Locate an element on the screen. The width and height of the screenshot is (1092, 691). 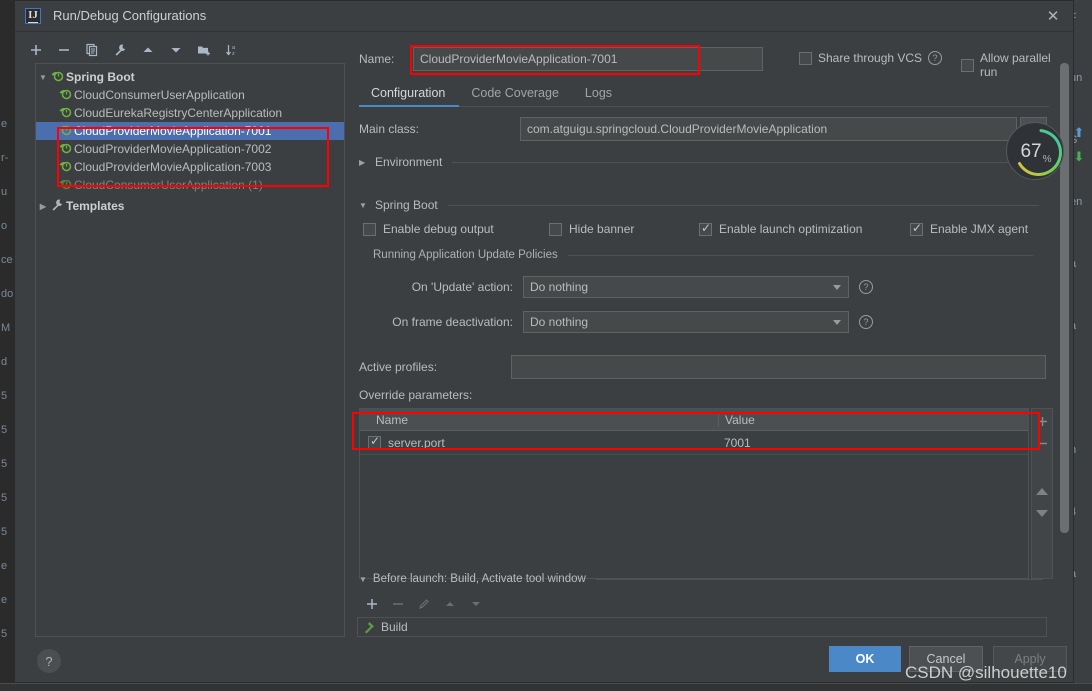
folder-add-icon is located at coordinates (204, 50).